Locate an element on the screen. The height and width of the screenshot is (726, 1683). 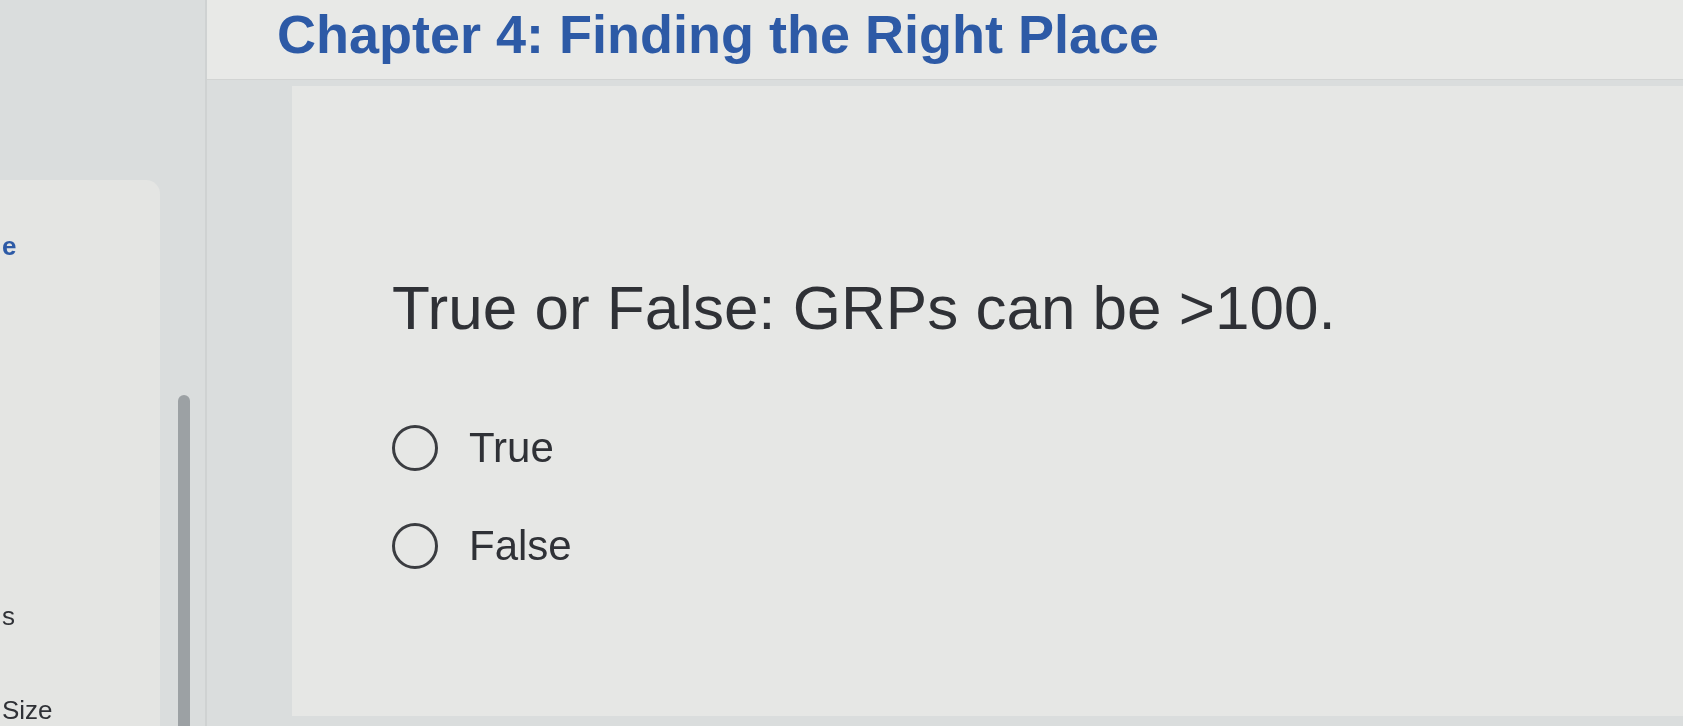
option-label: False is located at coordinates (520, 546).